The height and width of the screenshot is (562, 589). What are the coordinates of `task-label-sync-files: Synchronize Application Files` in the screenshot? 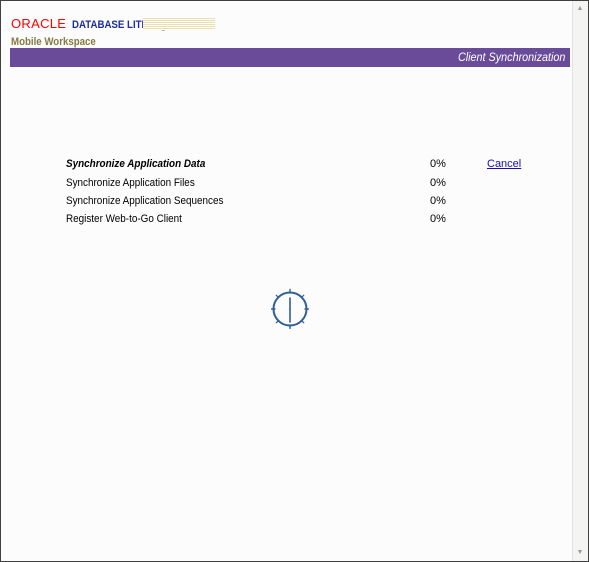 It's located at (130, 183).